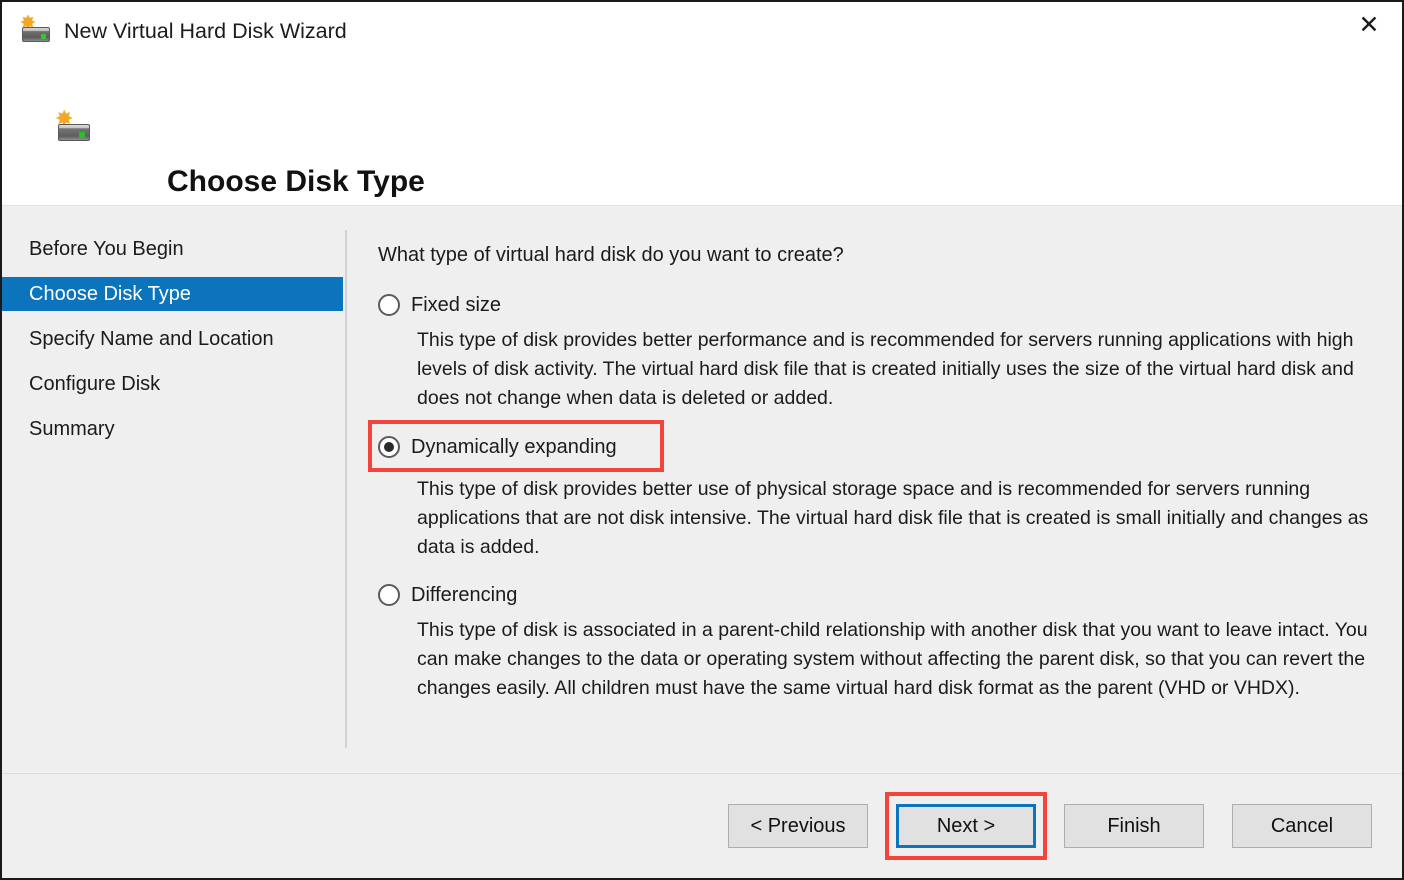 The image size is (1404, 880). I want to click on vertical-divider, so click(346, 489).